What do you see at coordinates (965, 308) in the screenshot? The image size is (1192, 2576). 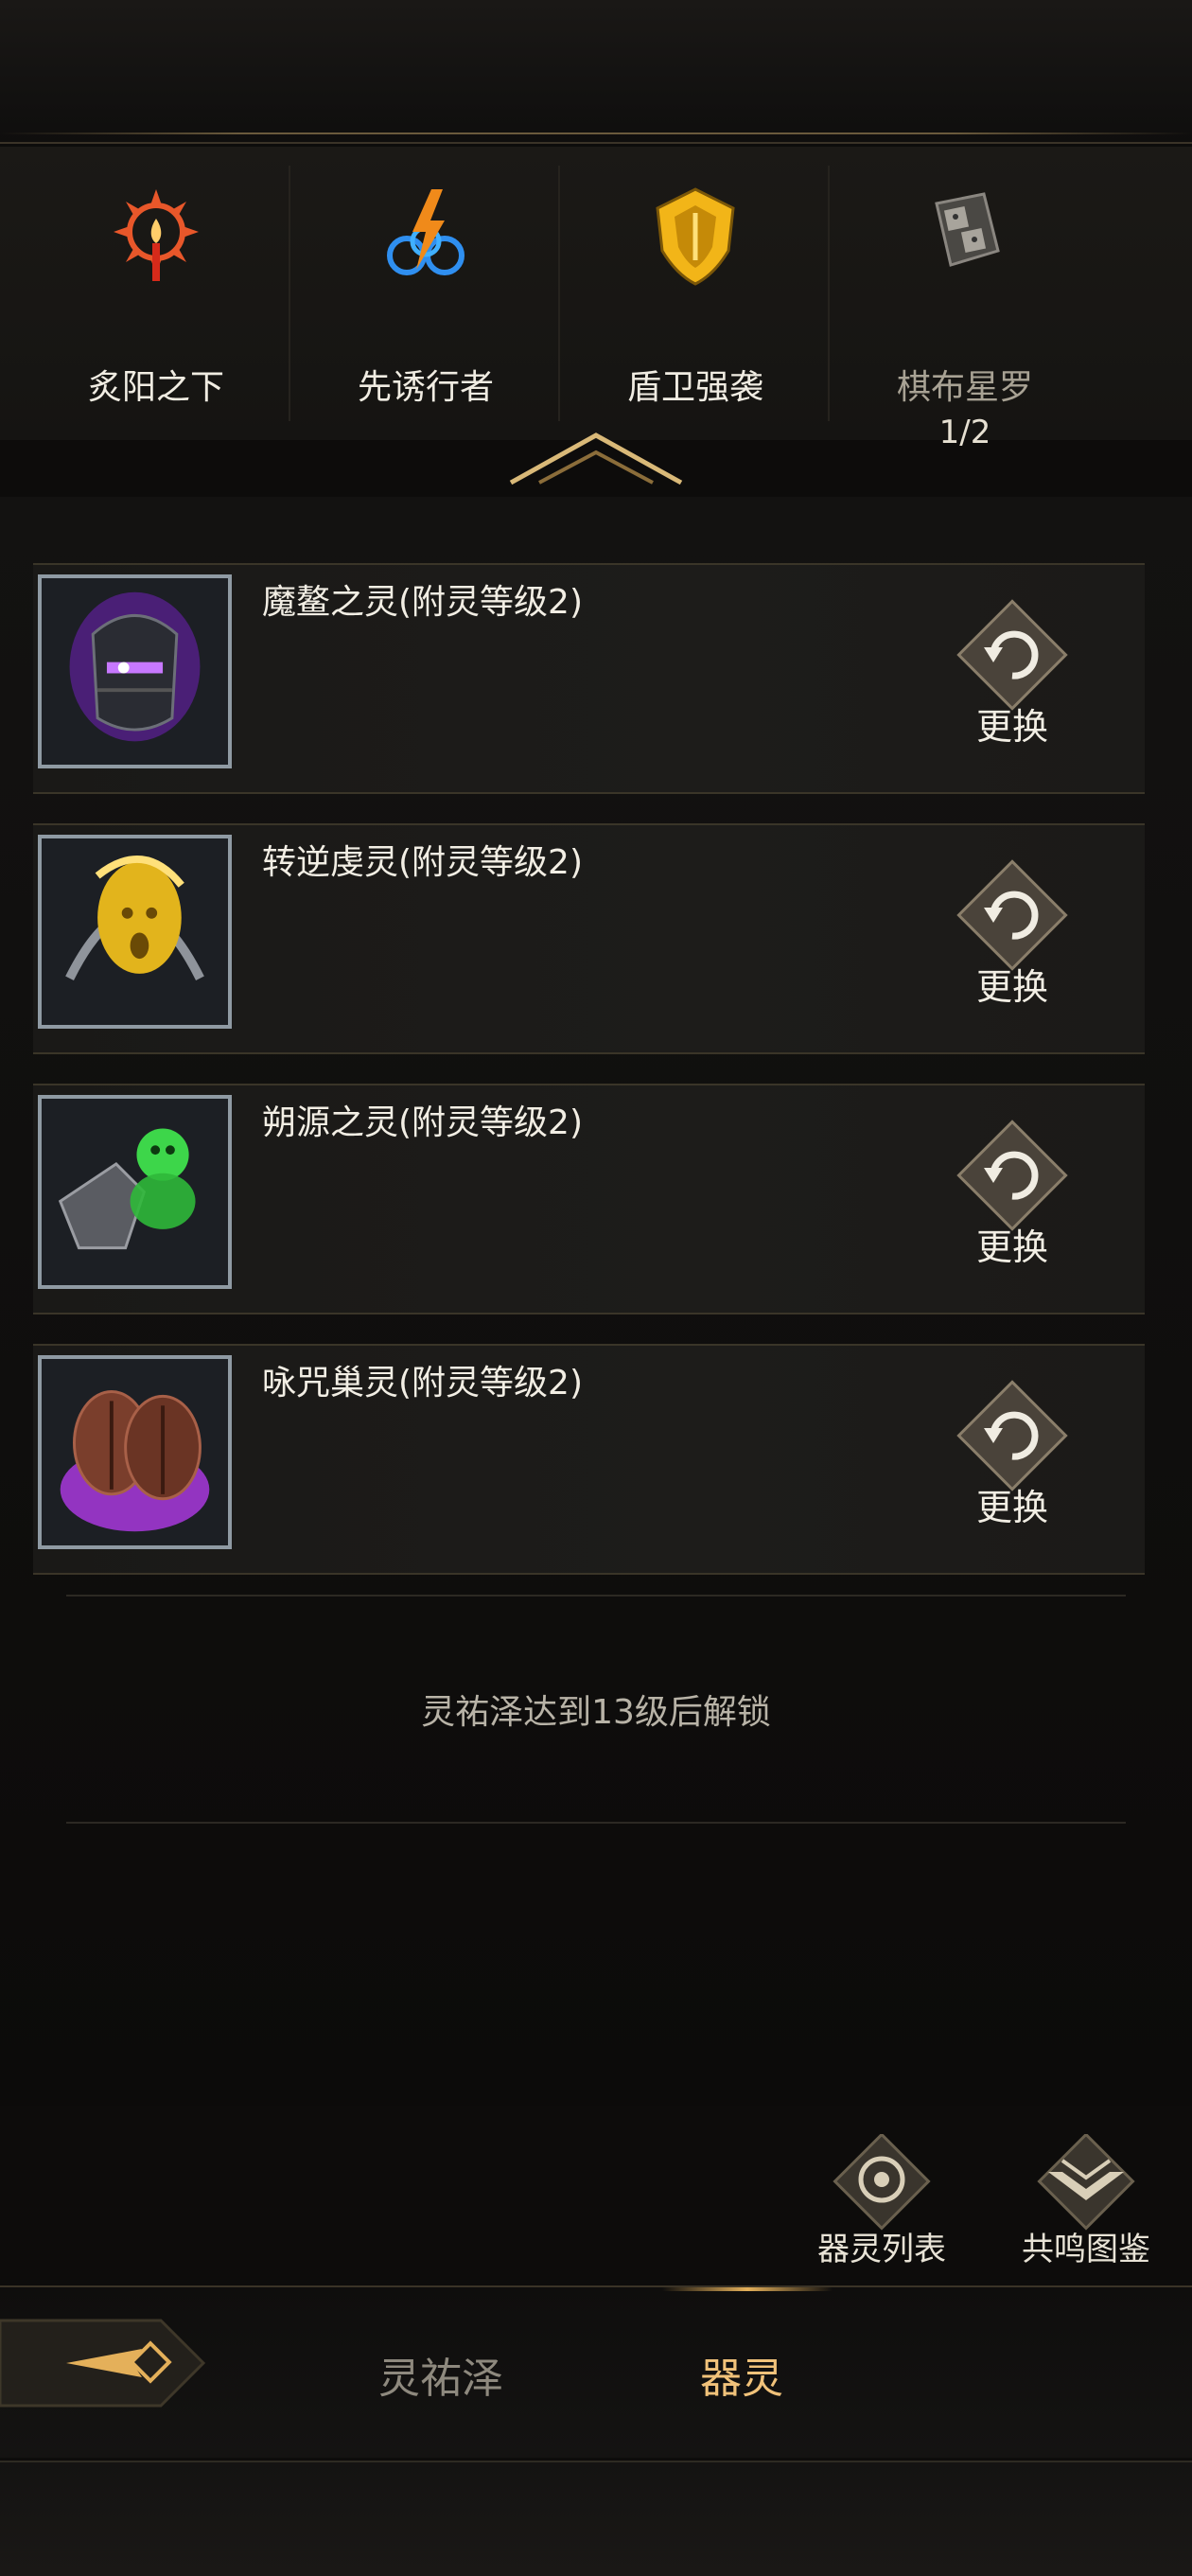 I see `tab-set-4: 棋布星罗 1/2` at bounding box center [965, 308].